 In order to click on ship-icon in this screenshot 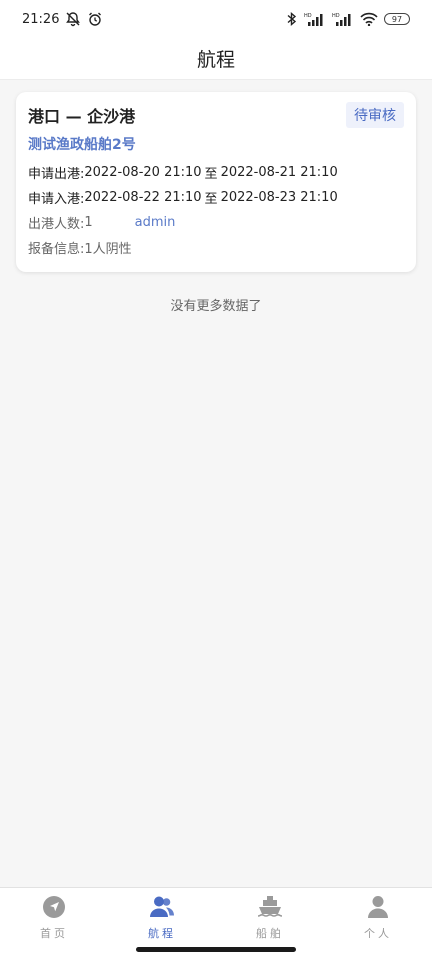, I will do `click(270, 907)`.